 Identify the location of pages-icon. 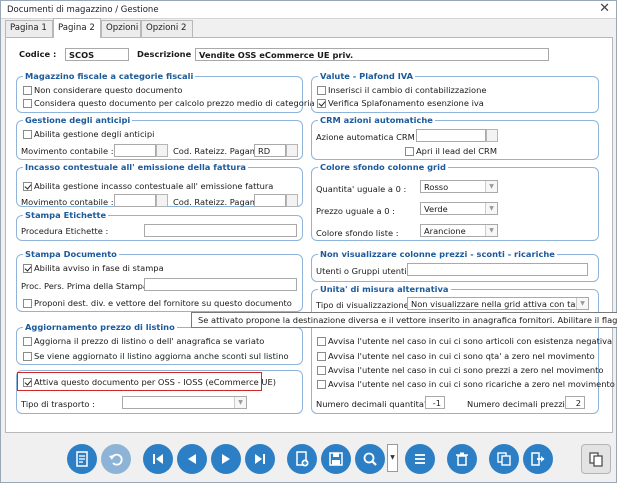
(596, 459).